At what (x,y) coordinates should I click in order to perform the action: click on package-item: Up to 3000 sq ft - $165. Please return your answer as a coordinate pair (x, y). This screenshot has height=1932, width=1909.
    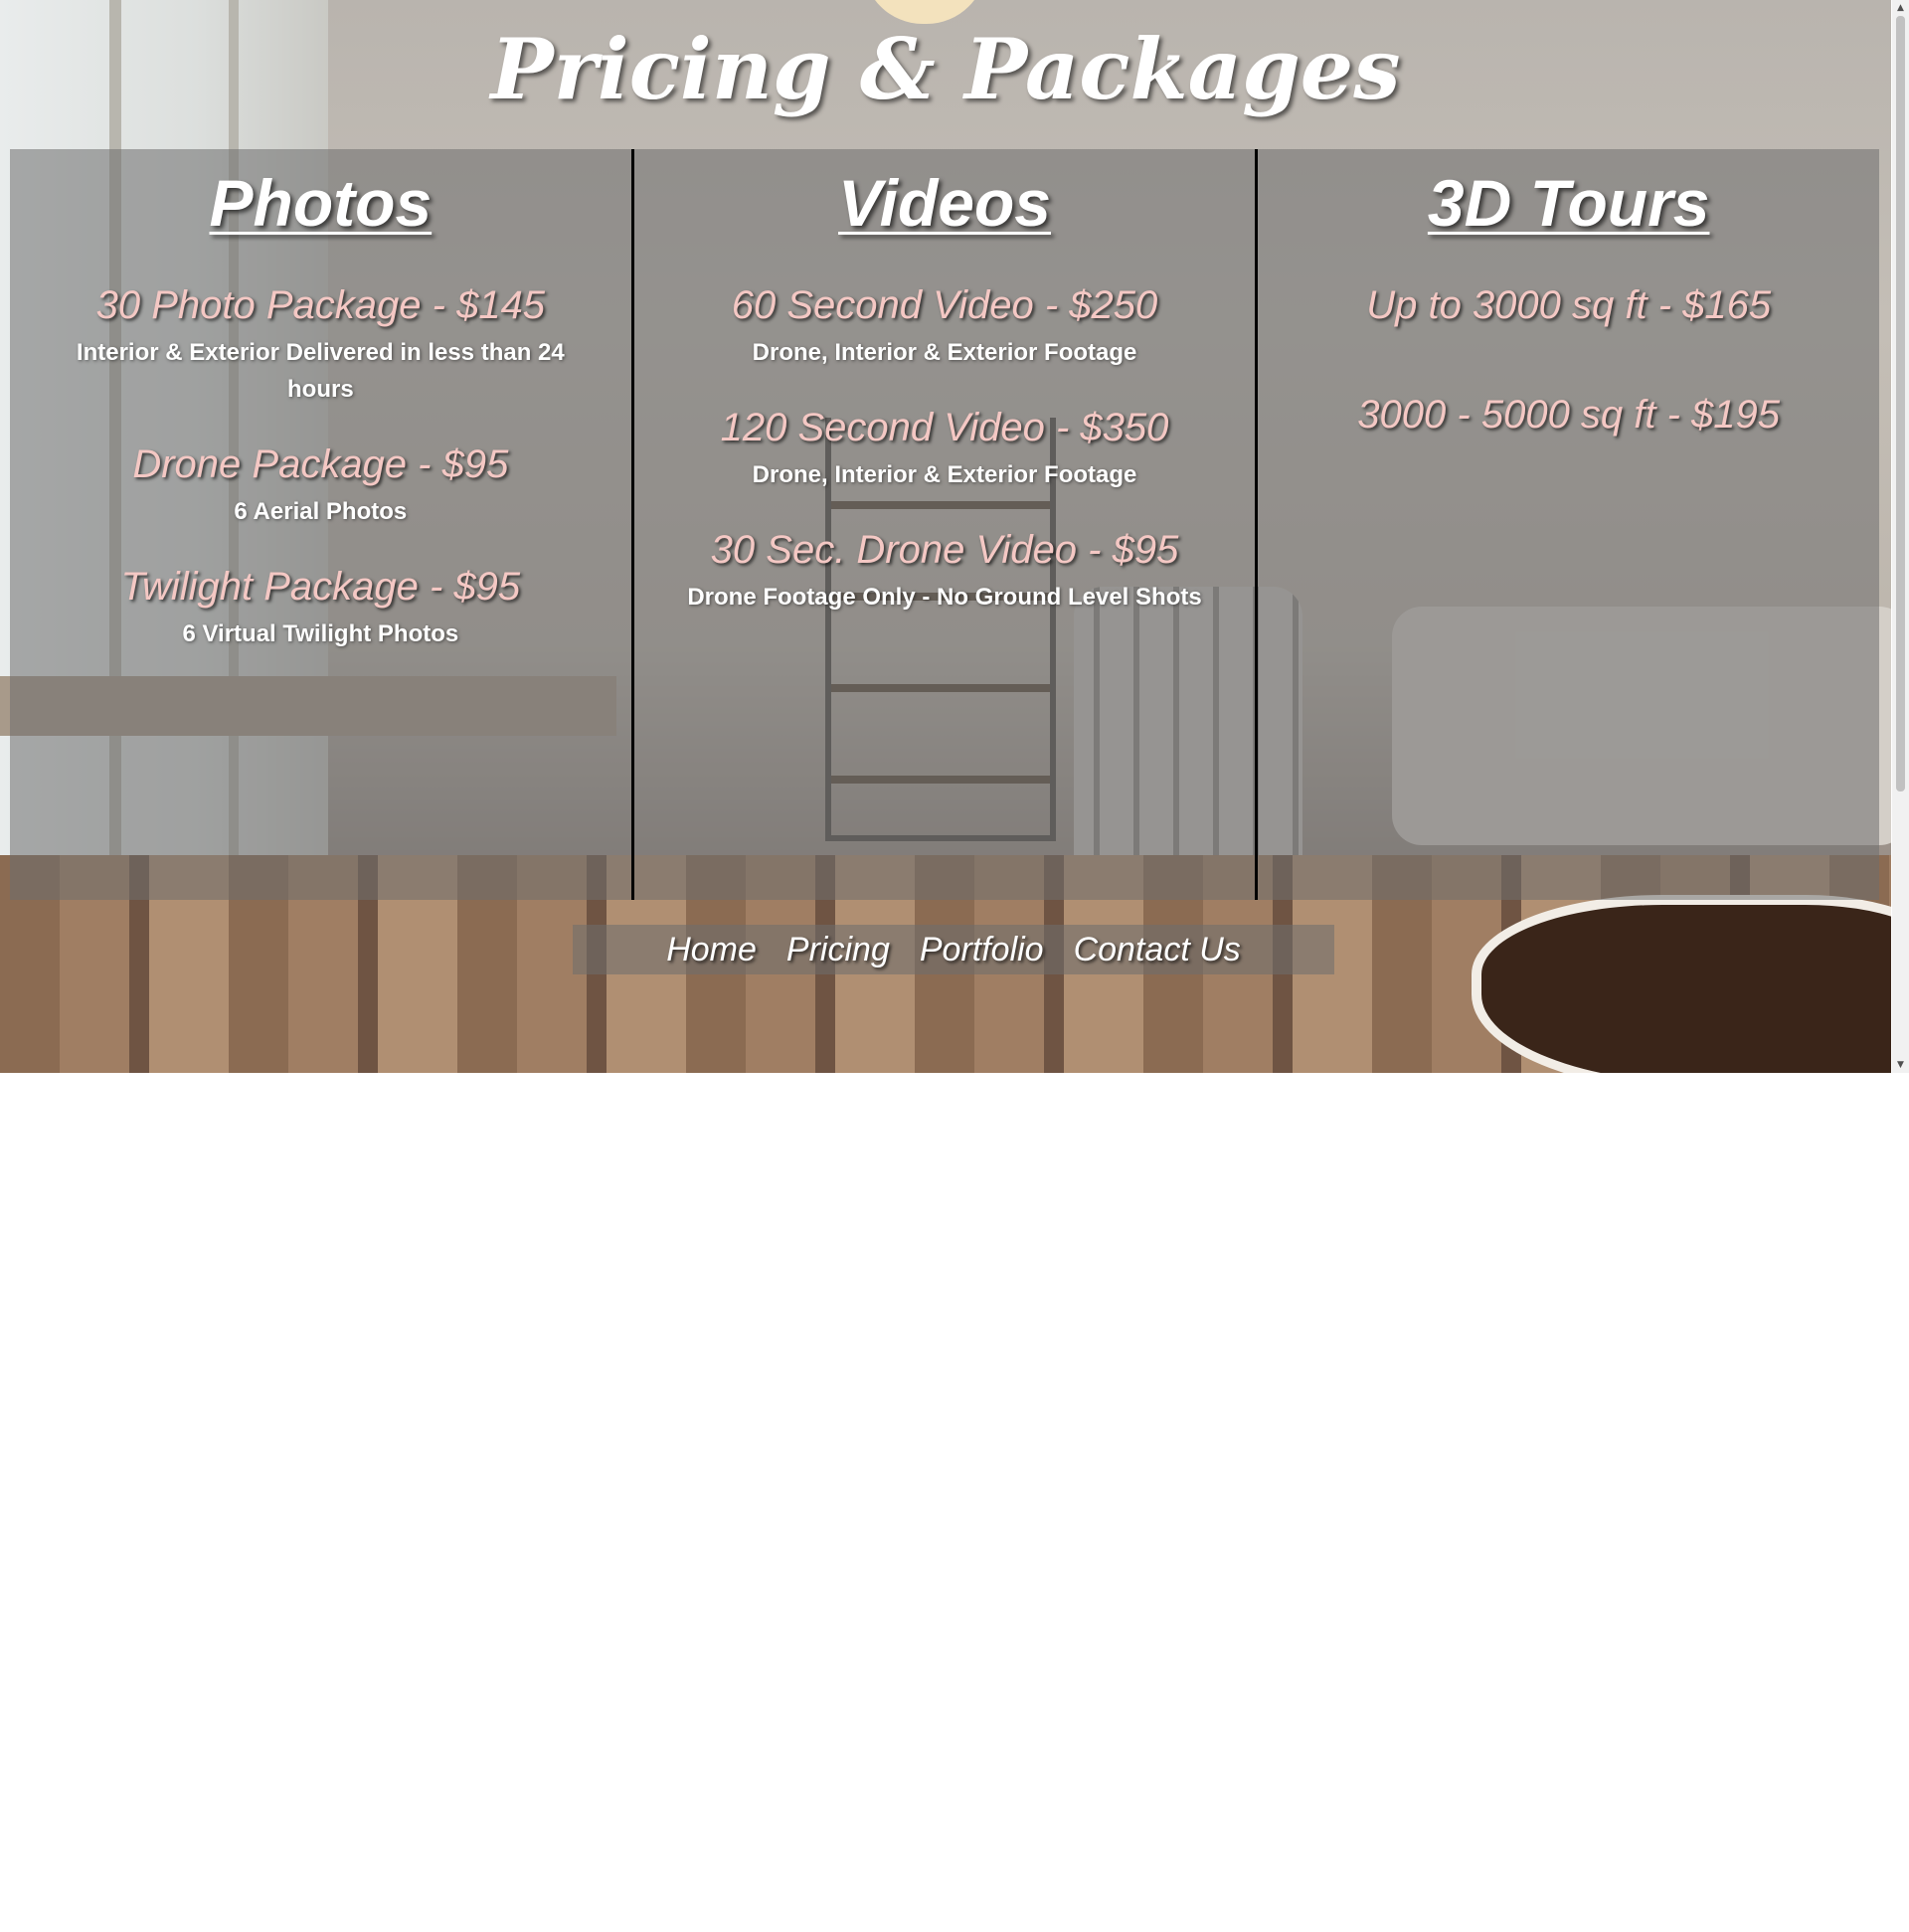
    Looking at the image, I should click on (1568, 305).